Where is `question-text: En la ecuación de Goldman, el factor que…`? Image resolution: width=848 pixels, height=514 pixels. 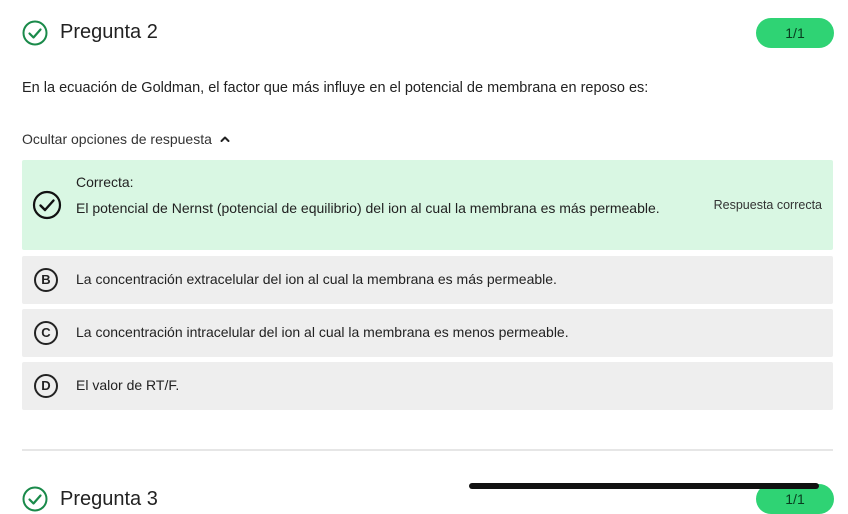 question-text: En la ecuación de Goldman, el factor que… is located at coordinates (335, 88).